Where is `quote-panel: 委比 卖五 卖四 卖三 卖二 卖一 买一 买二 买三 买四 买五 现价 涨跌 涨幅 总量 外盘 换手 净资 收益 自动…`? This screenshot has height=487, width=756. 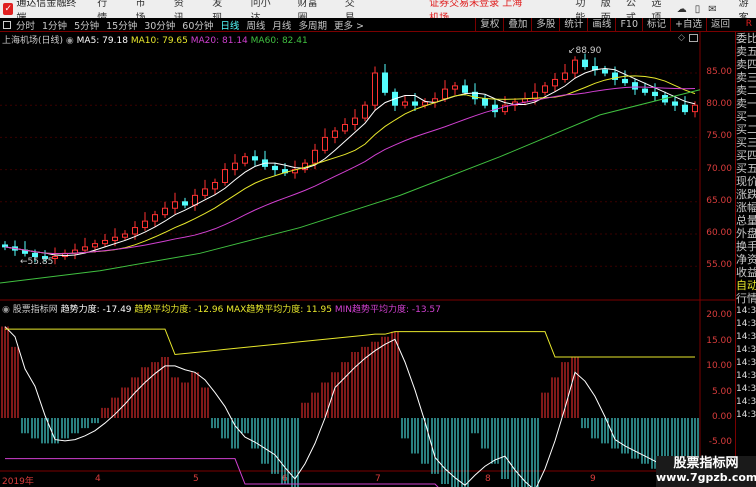
quote-panel: 委比 卖五 卖四 卖三 卖二 卖一 买一 买二 买三 买四 买五 现价 涨跌 涨幅 总量 外盘 换手 净资 收益 自动… is located at coordinates (745, 259).